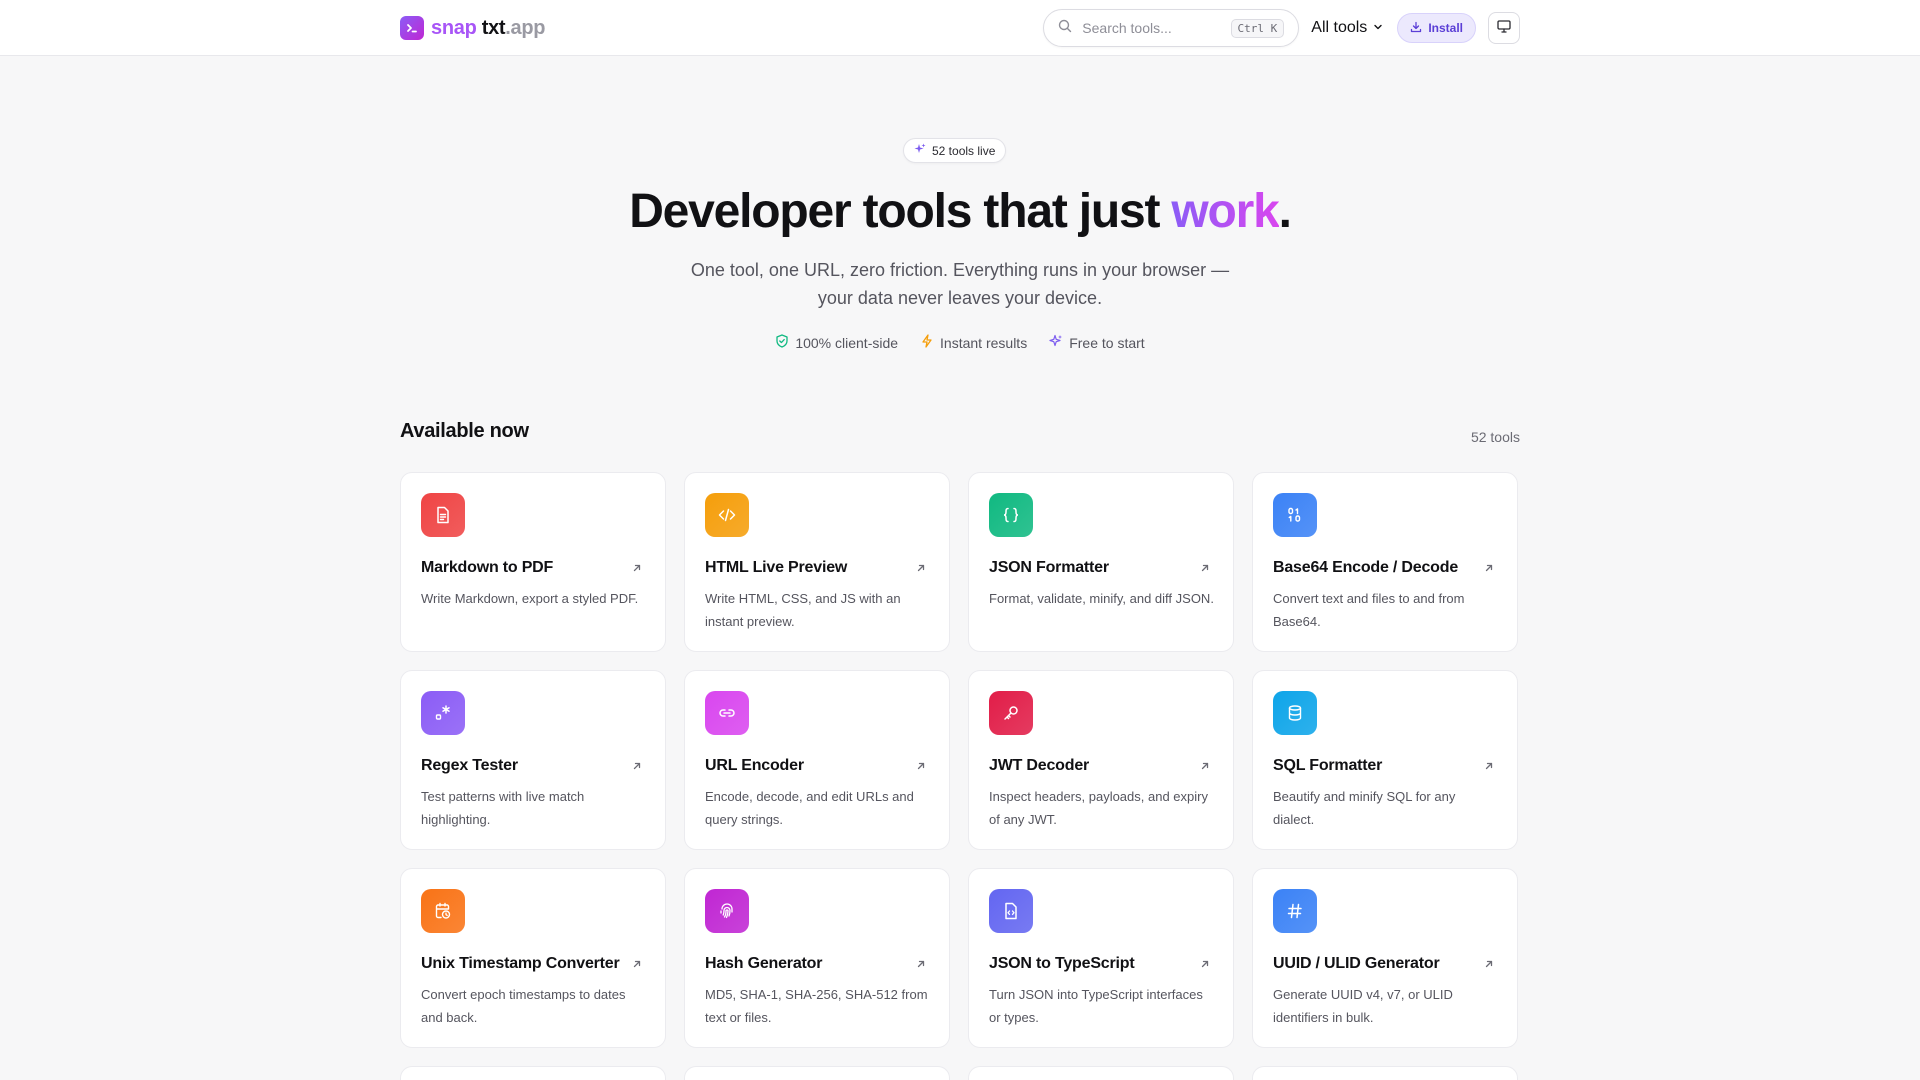 The width and height of the screenshot is (1920, 1080). I want to click on code-icon, so click(727, 515).